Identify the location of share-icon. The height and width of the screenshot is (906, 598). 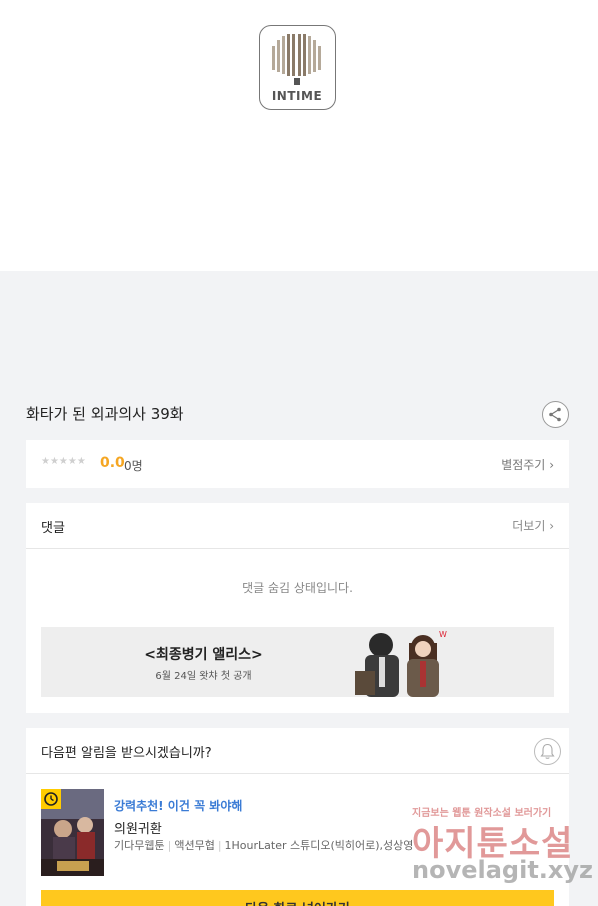
(555, 414).